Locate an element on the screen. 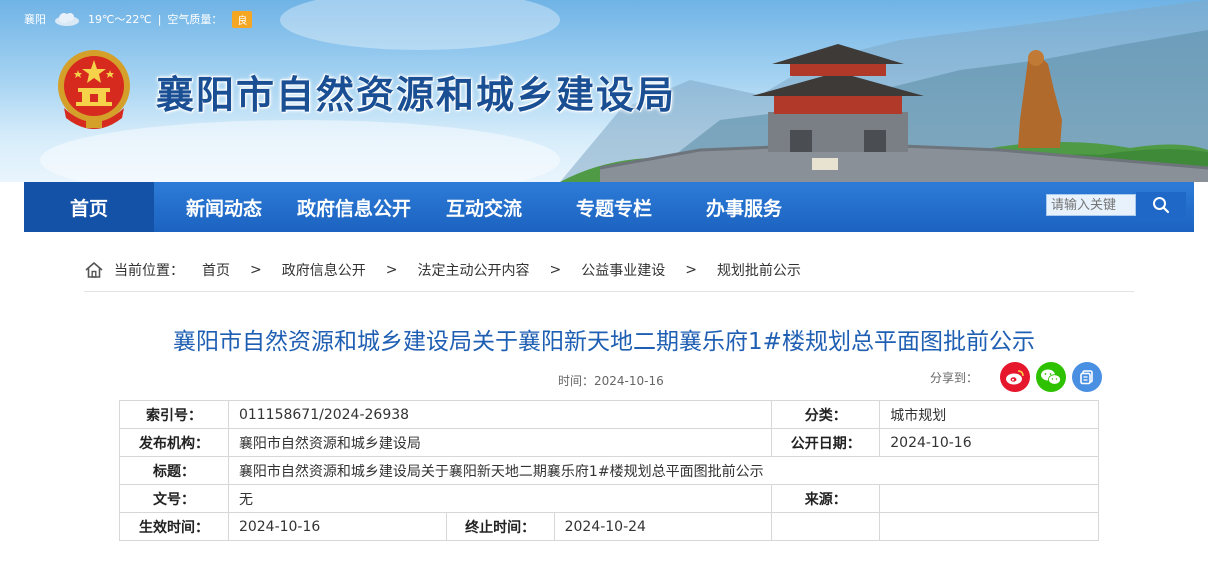 This screenshot has height=564, width=1208. search-button is located at coordinates (1161, 205).